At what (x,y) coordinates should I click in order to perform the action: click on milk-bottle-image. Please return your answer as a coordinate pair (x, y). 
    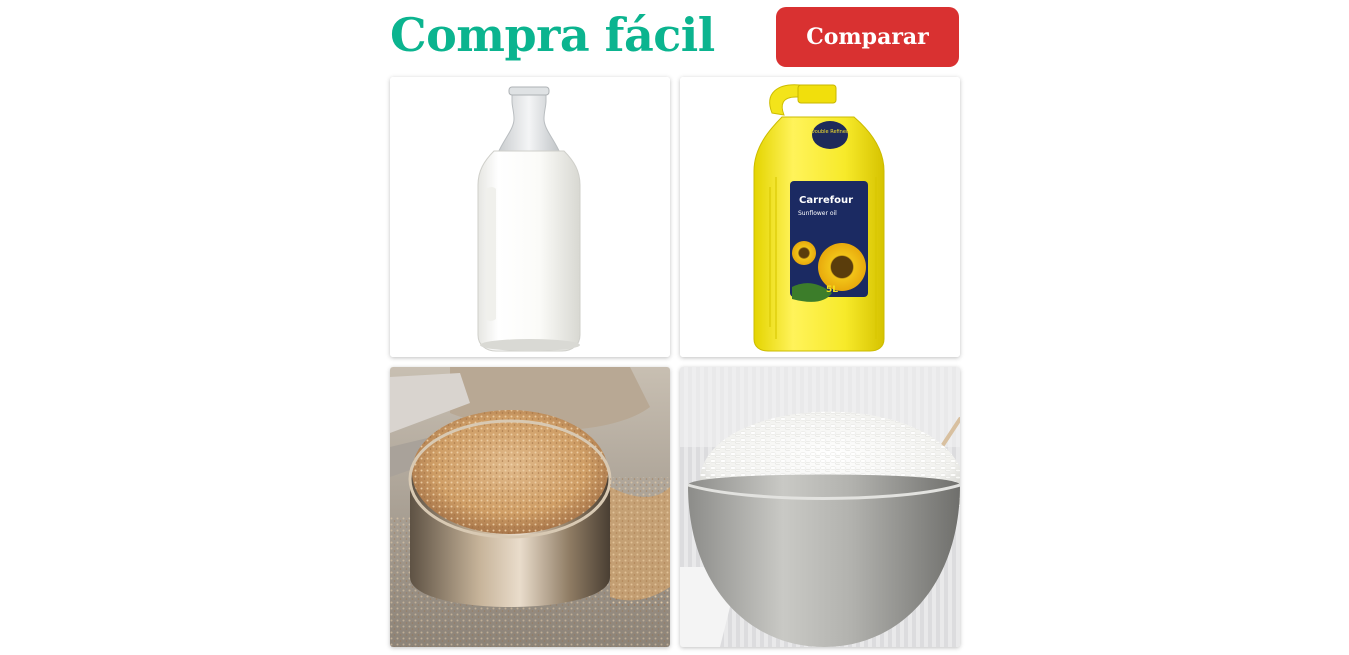
    Looking at the image, I should click on (530, 217).